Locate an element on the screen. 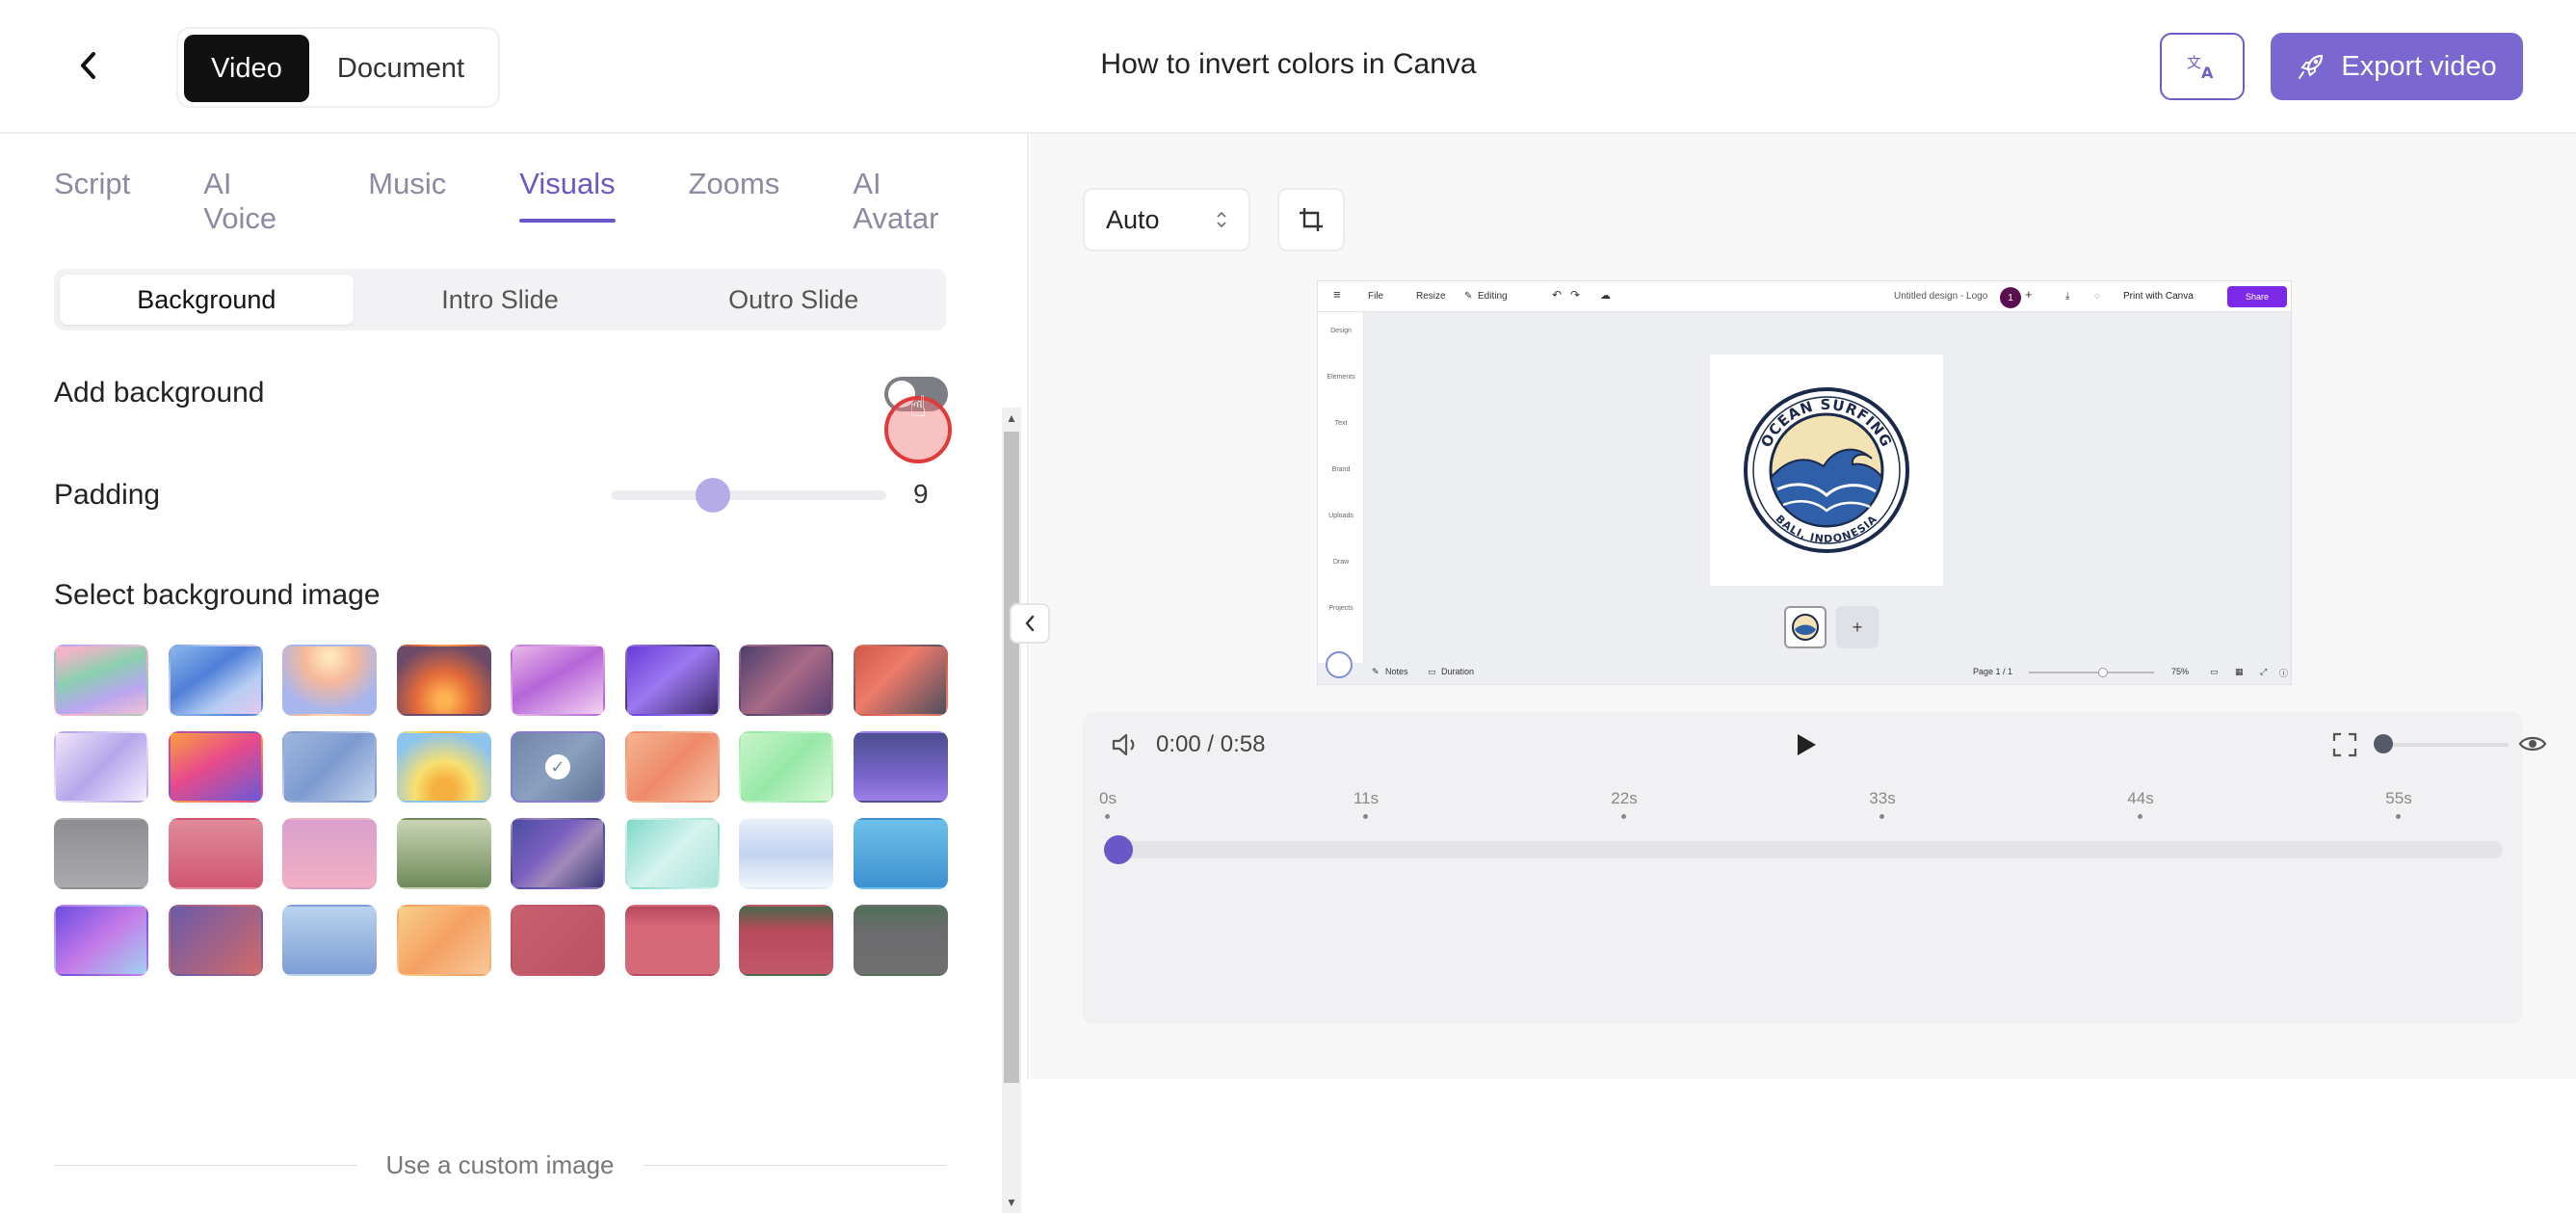 This screenshot has width=2576, height=1213. undo-icon: ↶ is located at coordinates (1558, 295).